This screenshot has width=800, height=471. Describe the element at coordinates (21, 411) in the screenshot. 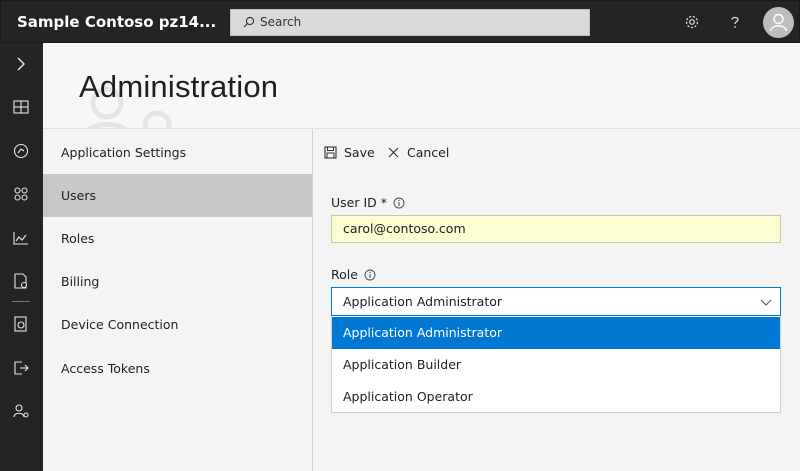

I see `administration-icon` at that location.